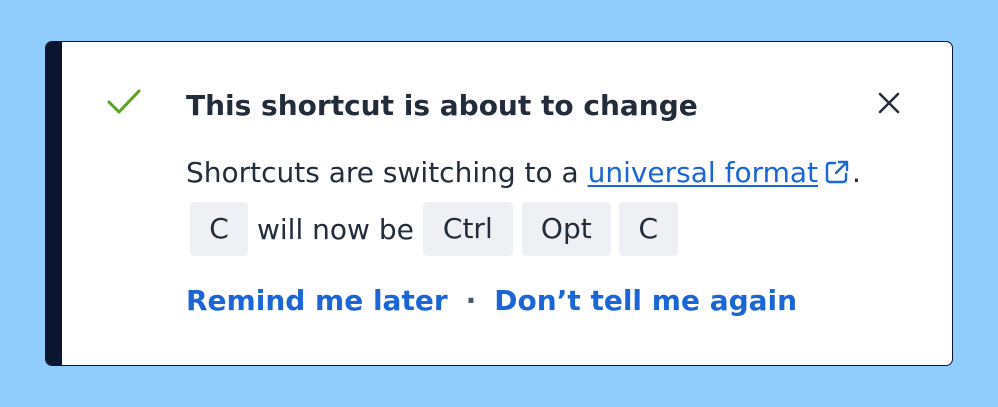  What do you see at coordinates (648, 229) in the screenshot?
I see `new-key-c: C` at bounding box center [648, 229].